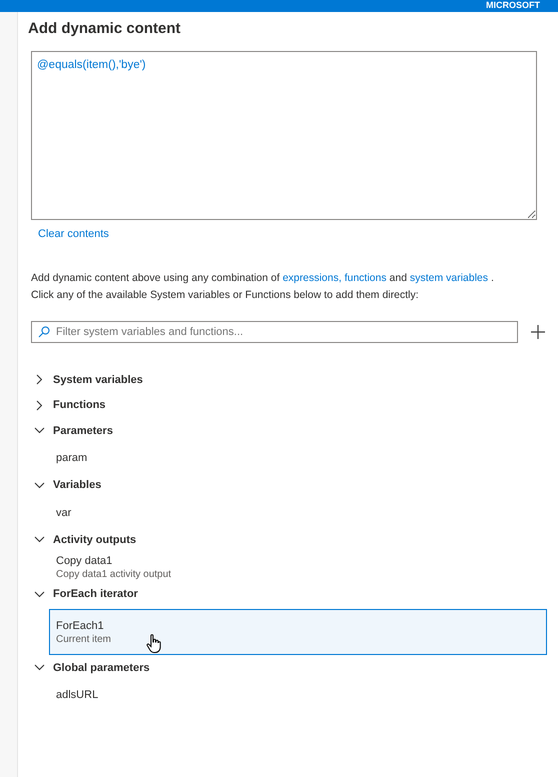  What do you see at coordinates (513, 5) in the screenshot?
I see `account-name: MICROSOFT` at bounding box center [513, 5].